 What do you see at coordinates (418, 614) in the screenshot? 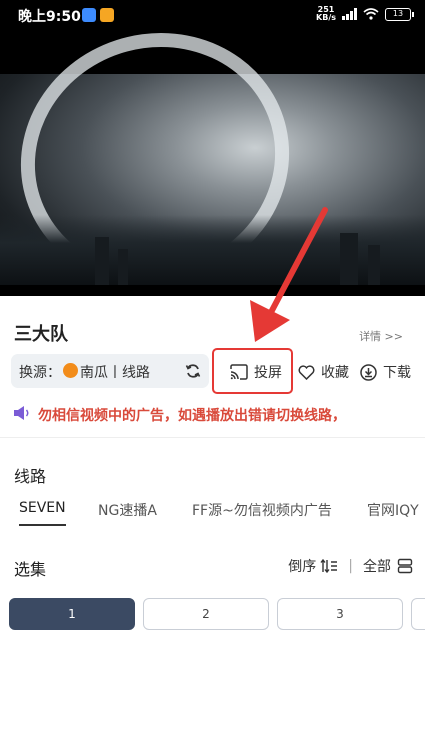
I see `episode-button-partial` at bounding box center [418, 614].